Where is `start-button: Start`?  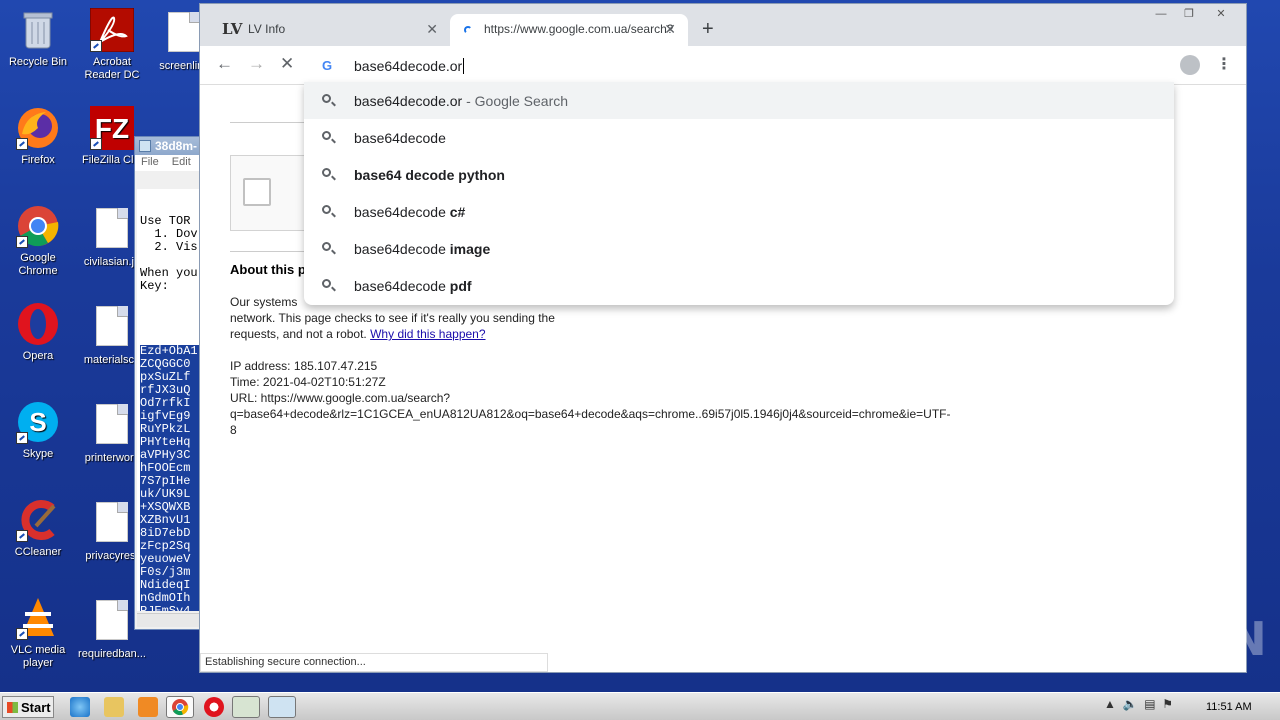 start-button: Start is located at coordinates (28, 707).